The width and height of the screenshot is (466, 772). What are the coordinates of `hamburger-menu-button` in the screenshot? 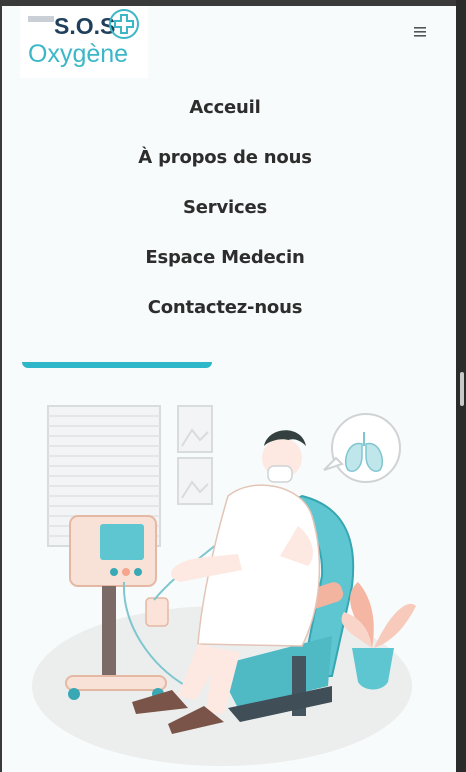 It's located at (421, 32).